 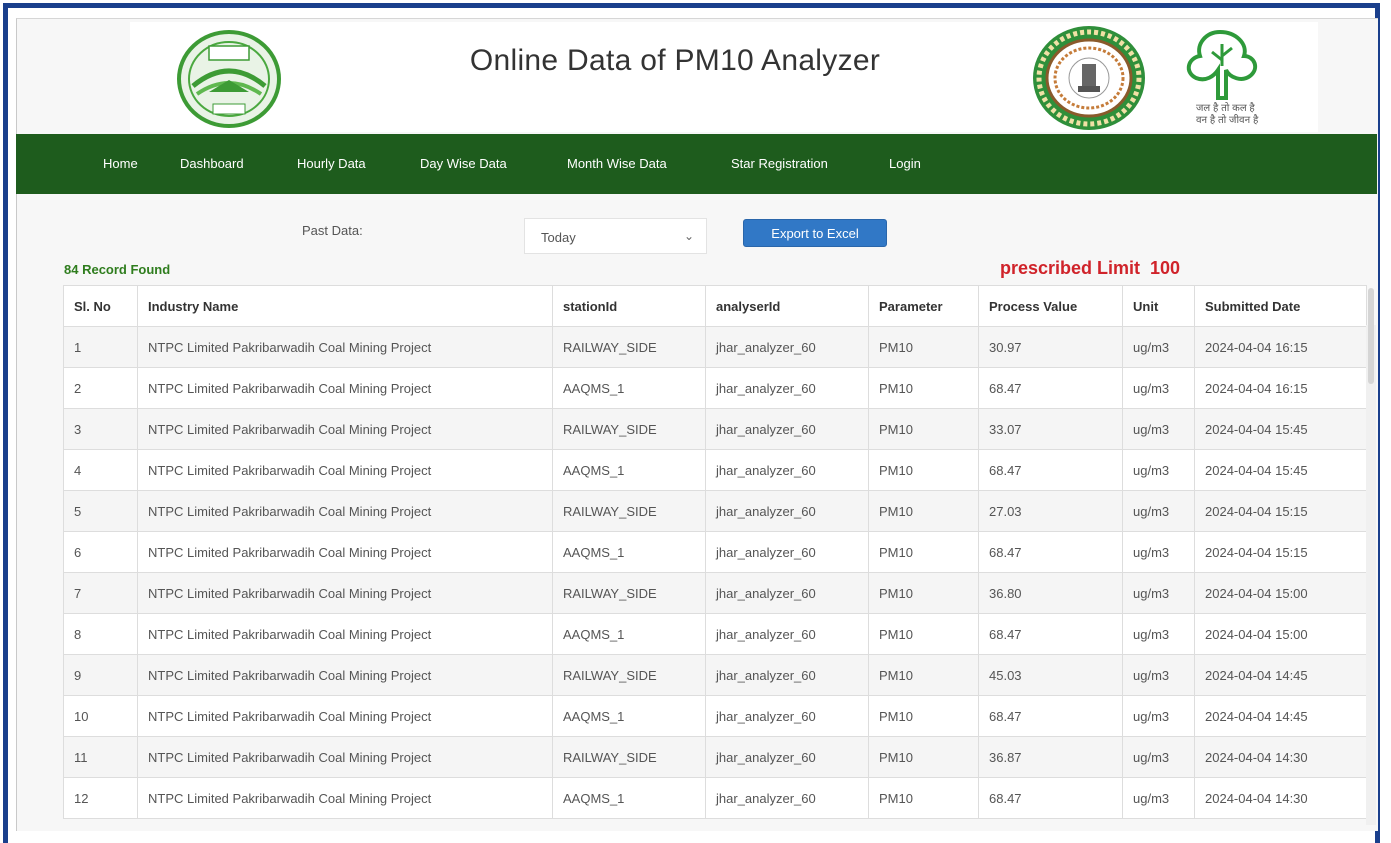 What do you see at coordinates (331, 163) in the screenshot?
I see `nav-hourly-data: Hourly Data` at bounding box center [331, 163].